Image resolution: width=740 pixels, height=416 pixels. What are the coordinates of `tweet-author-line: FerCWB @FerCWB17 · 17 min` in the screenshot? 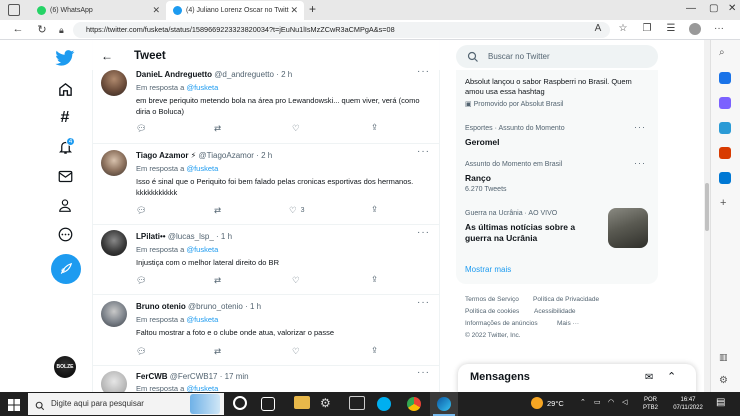 It's located at (192, 376).